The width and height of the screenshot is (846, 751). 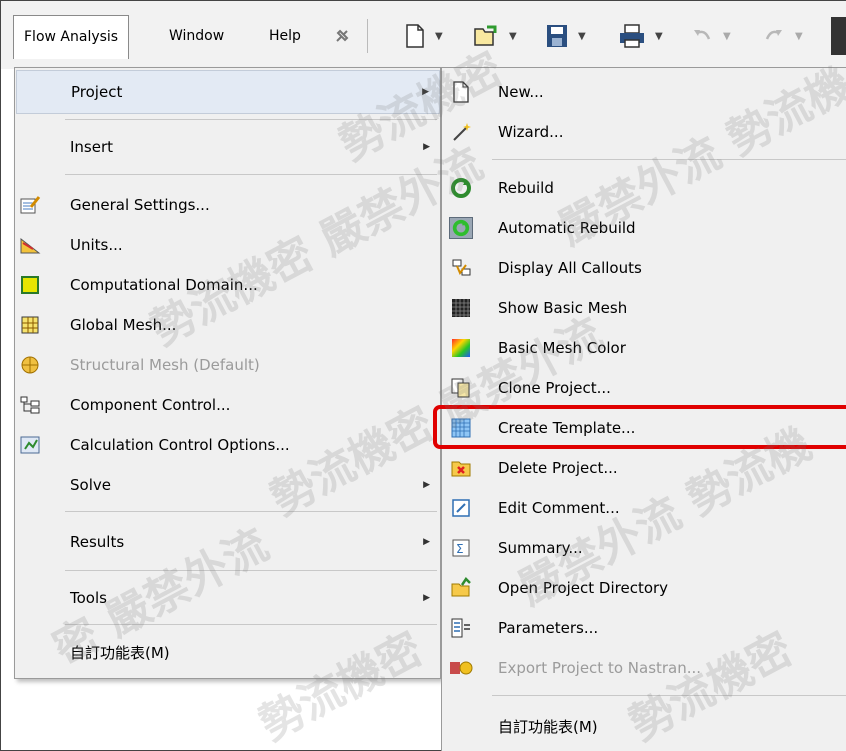 What do you see at coordinates (461, 348) in the screenshot?
I see `mesh-color-icon` at bounding box center [461, 348].